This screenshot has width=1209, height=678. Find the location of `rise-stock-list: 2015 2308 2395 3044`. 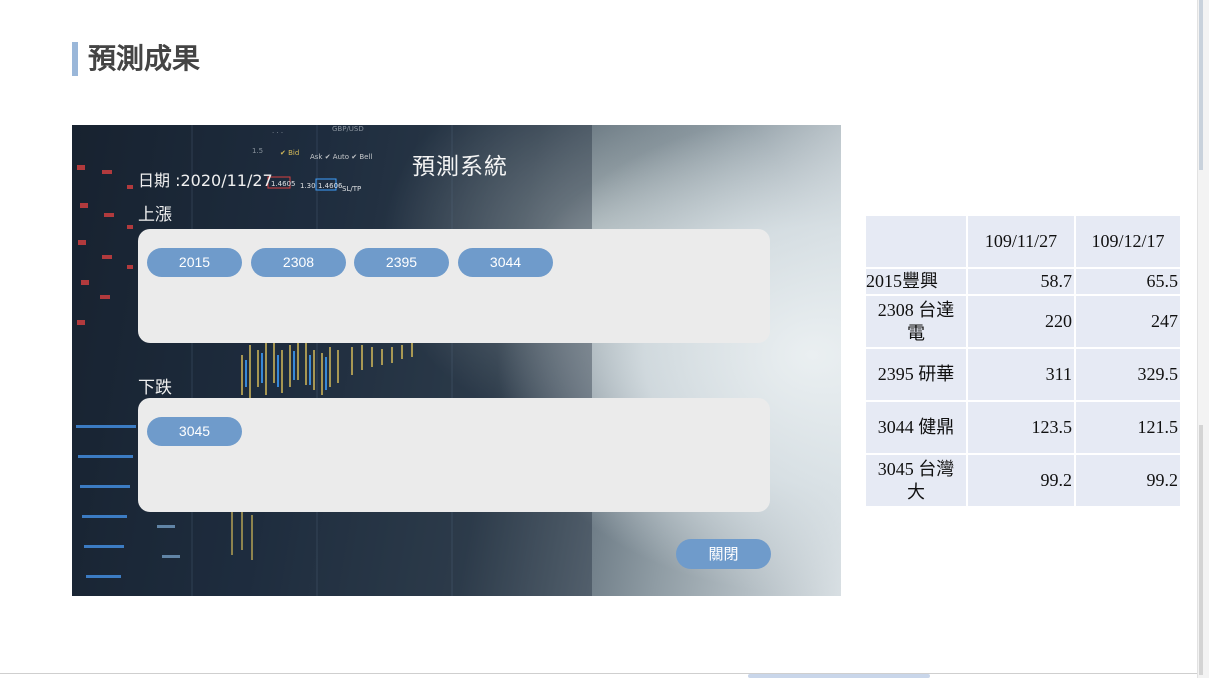

rise-stock-list: 2015 2308 2395 3044 is located at coordinates (454, 286).